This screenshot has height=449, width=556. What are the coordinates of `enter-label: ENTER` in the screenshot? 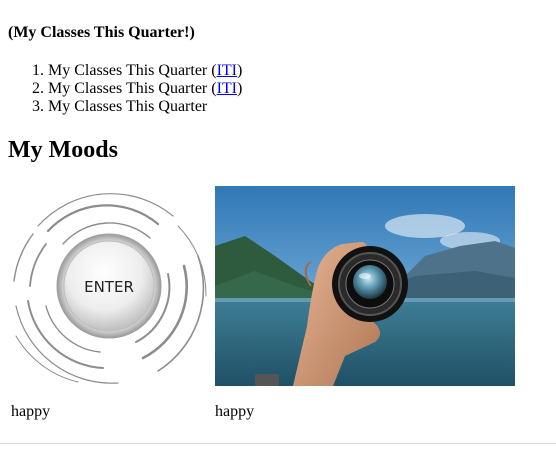 It's located at (109, 287).